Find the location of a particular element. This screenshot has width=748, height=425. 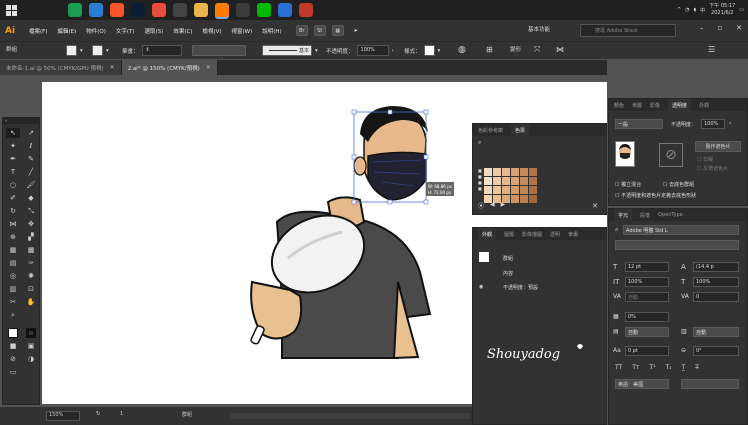

panel-tab: OpenType is located at coordinates (670, 215).